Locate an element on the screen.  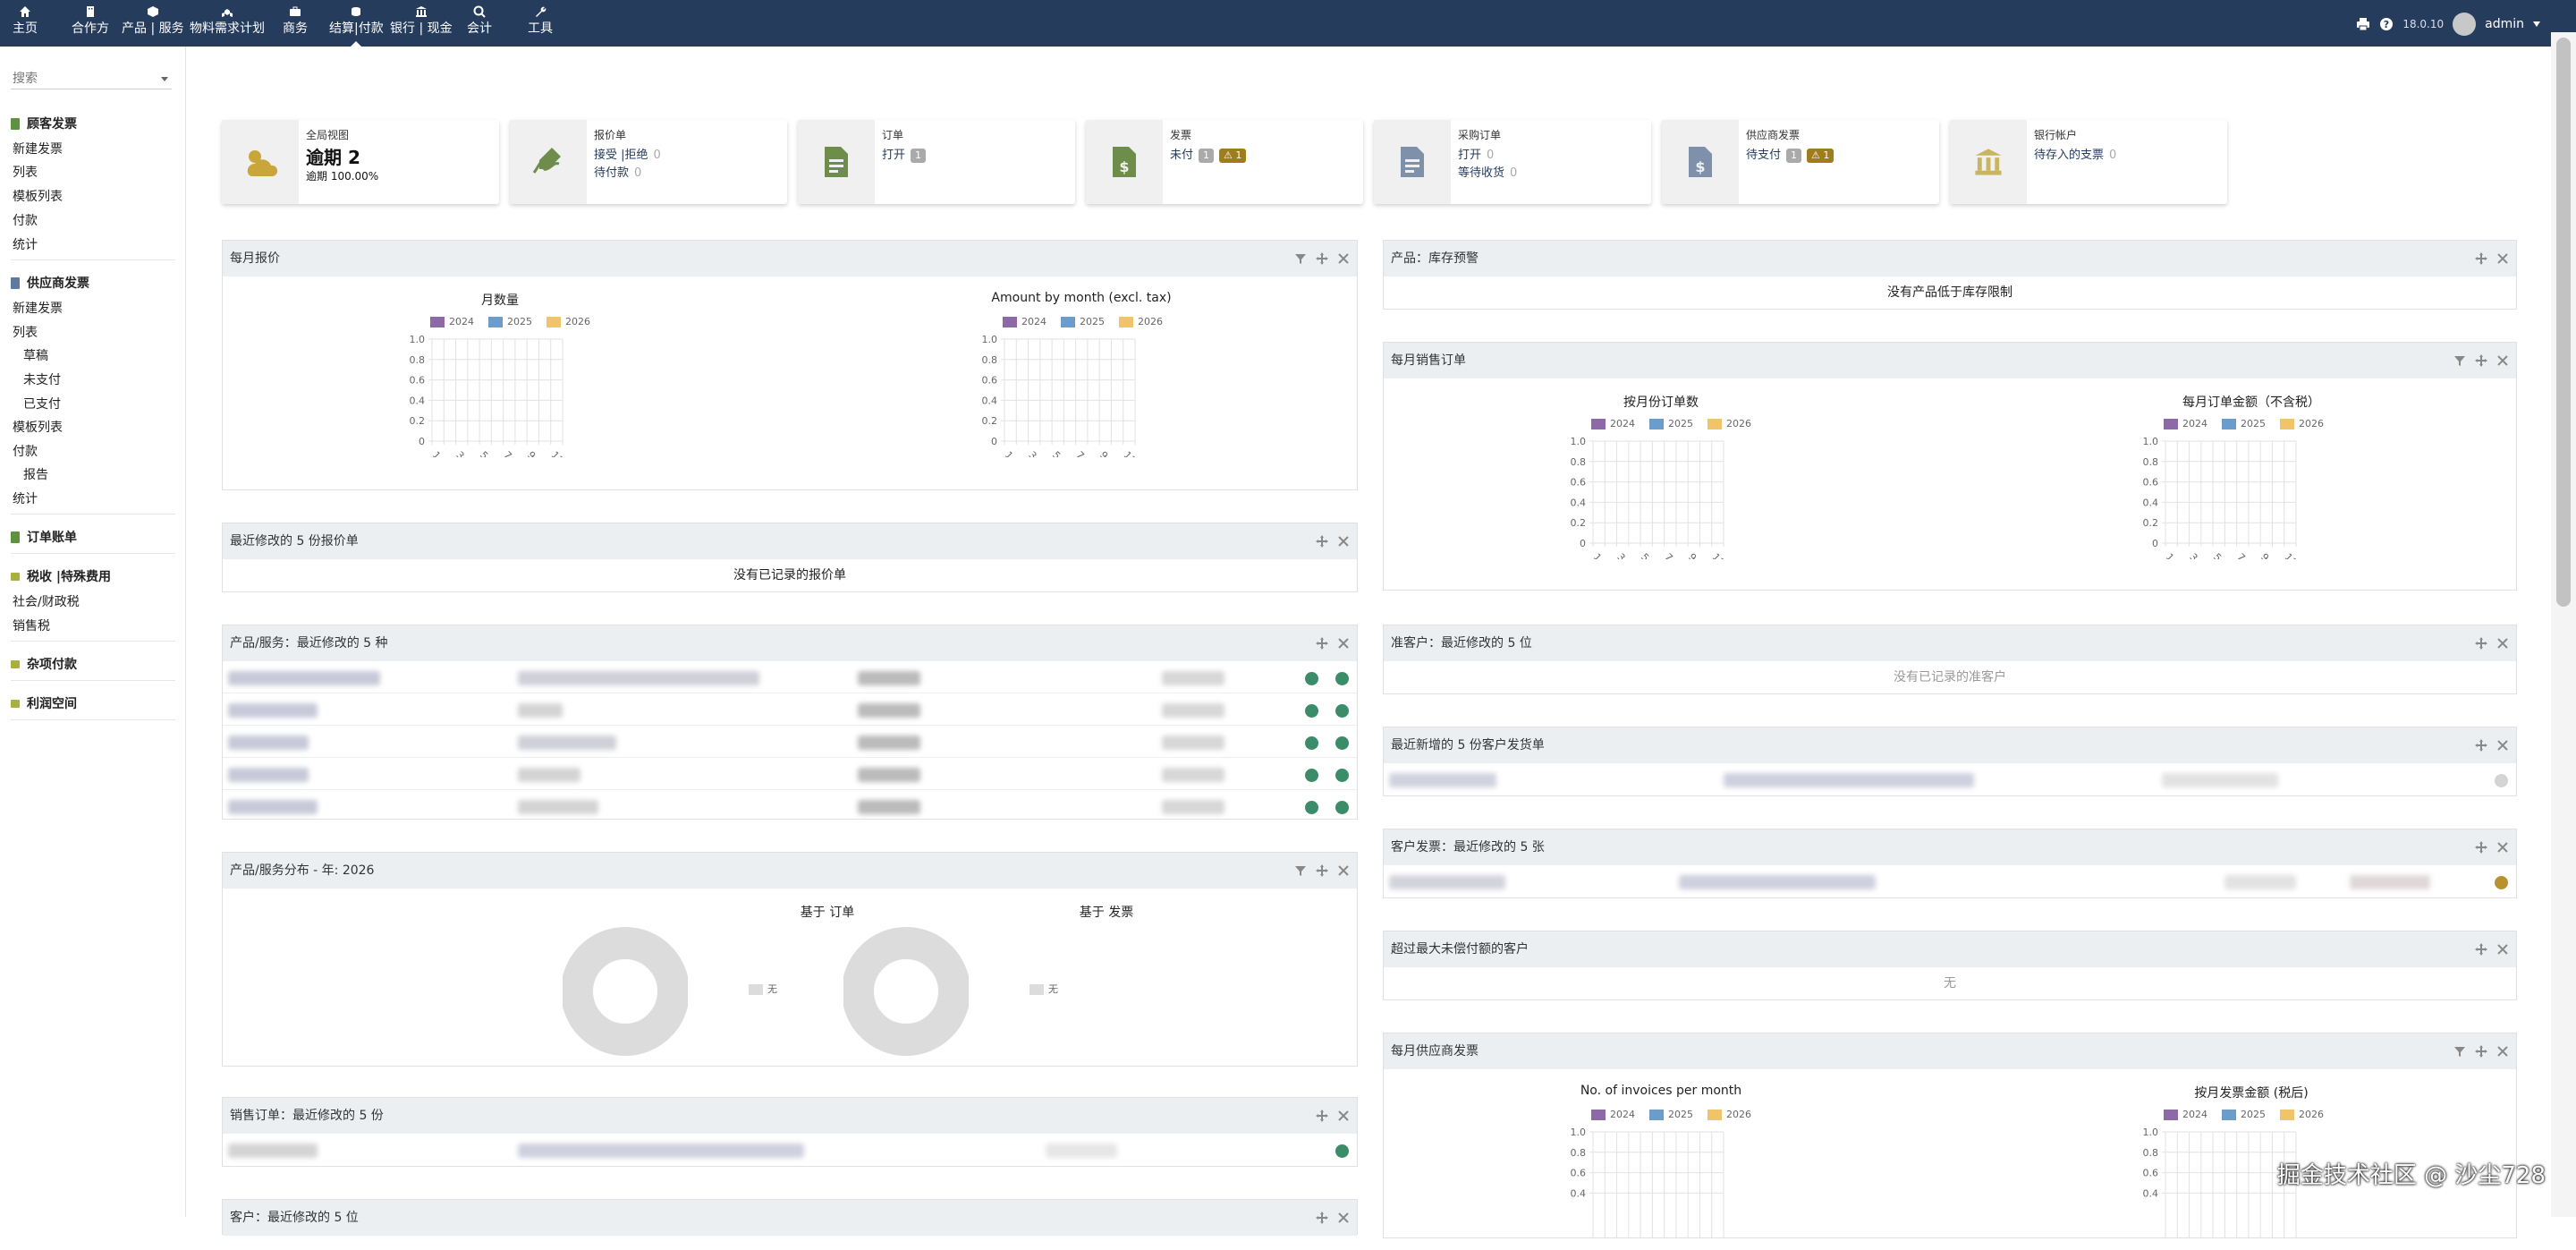
nav-tools: 工具 is located at coordinates (540, 20).